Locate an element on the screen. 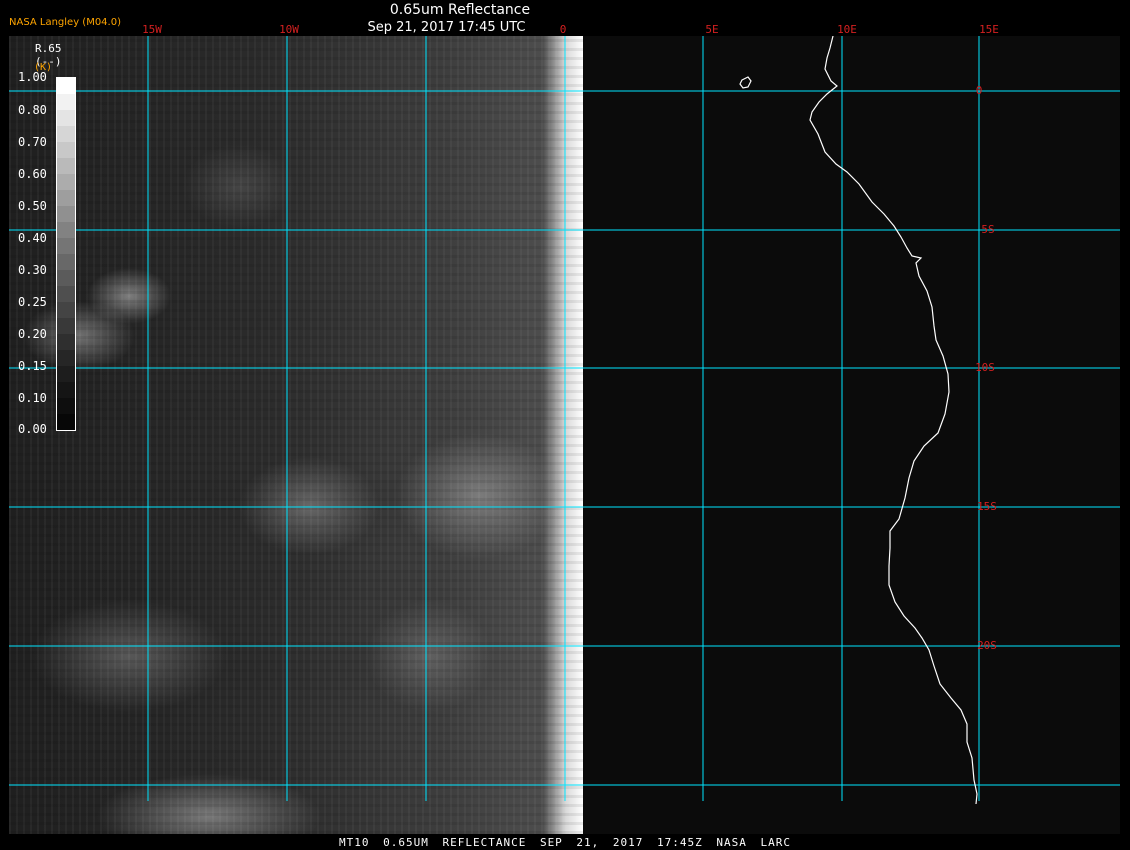 The height and width of the screenshot is (850, 1130). colorbar-tick-label: 0.70 is located at coordinates (32, 142).